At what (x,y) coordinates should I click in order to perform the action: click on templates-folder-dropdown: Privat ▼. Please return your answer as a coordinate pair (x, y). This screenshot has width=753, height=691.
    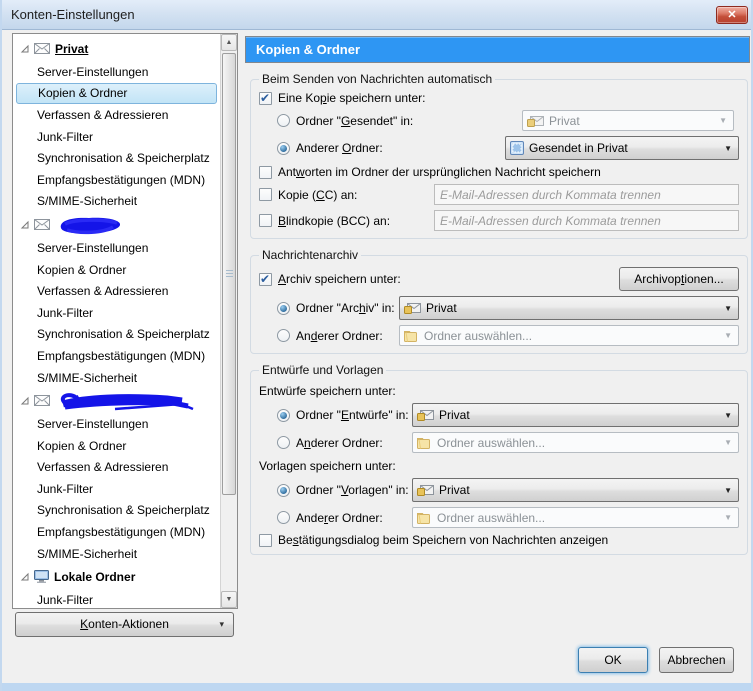
    Looking at the image, I should click on (575, 490).